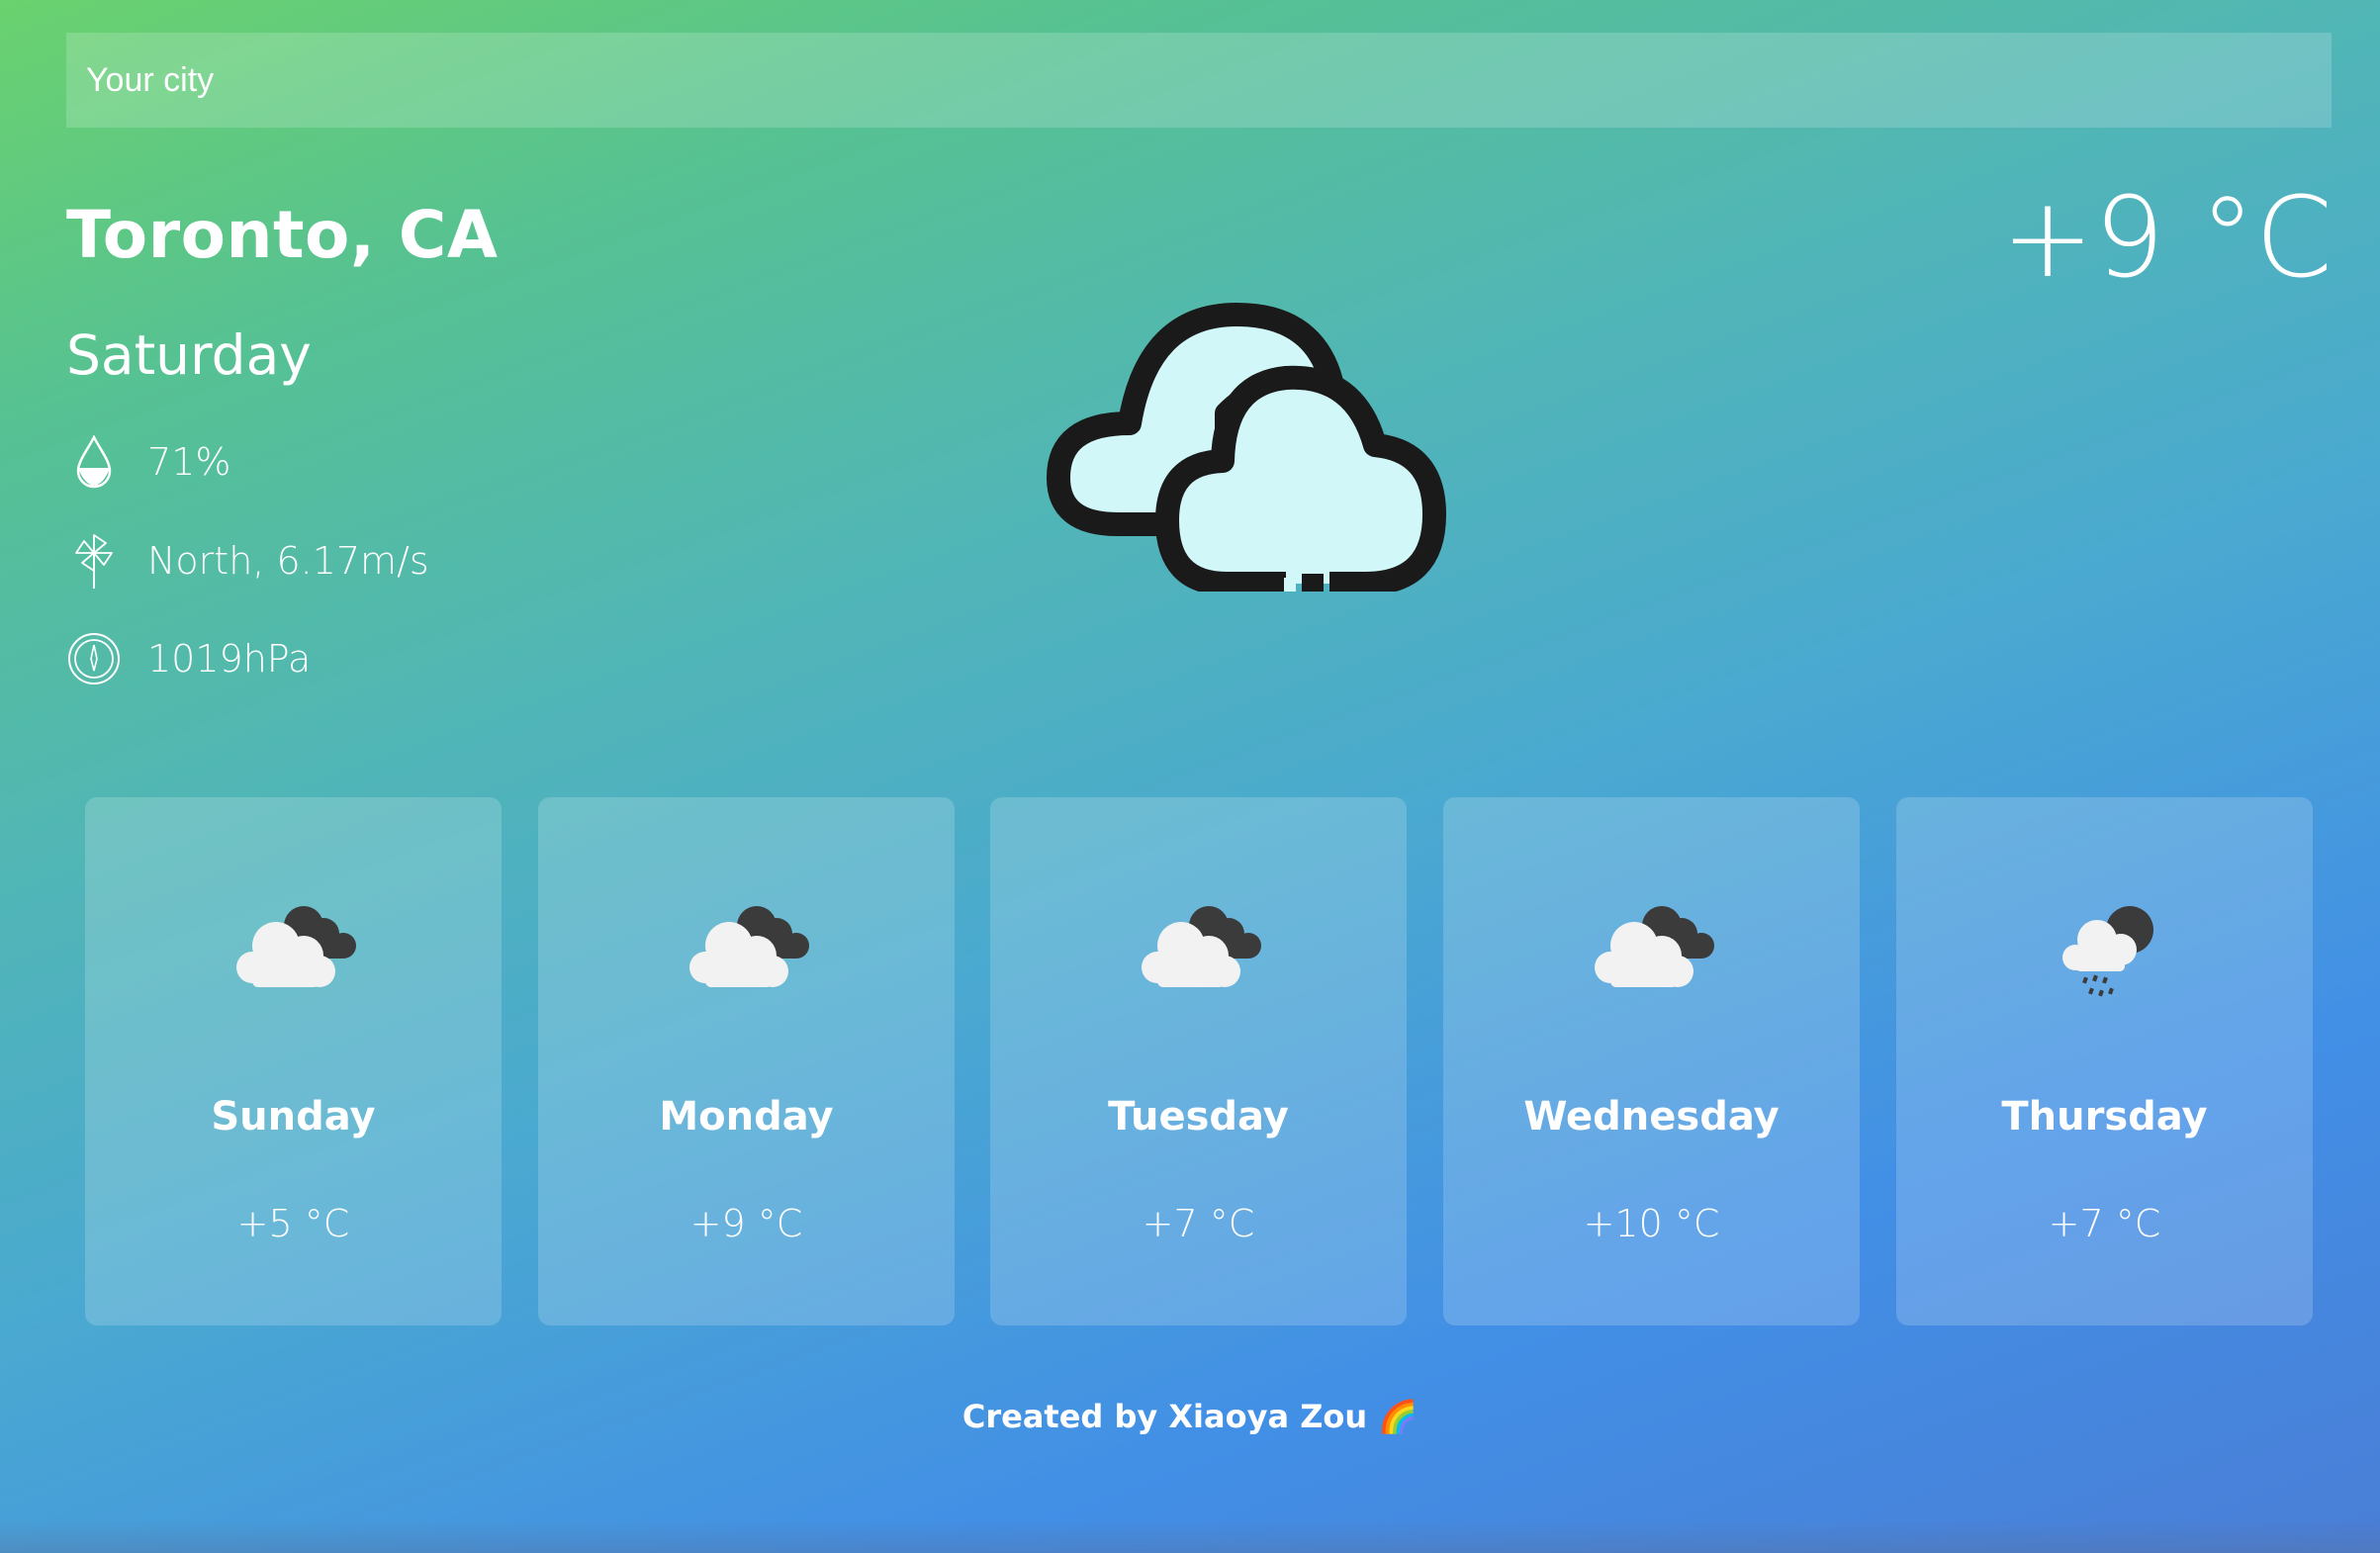 This screenshot has height=1553, width=2380. What do you see at coordinates (229, 659) in the screenshot?
I see `pressure-value: 1019hPa` at bounding box center [229, 659].